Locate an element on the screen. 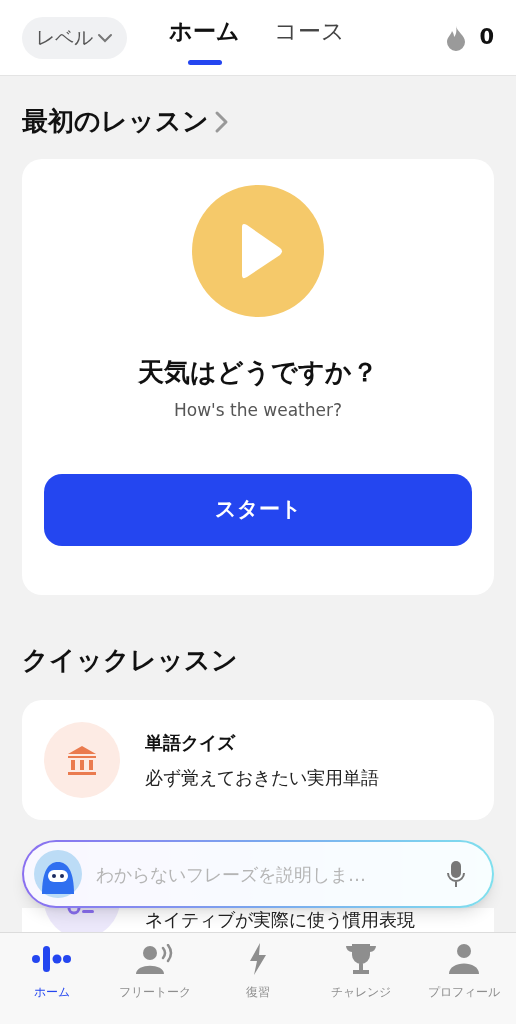  nav-tab: プロフィール is located at coordinates (464, 983).